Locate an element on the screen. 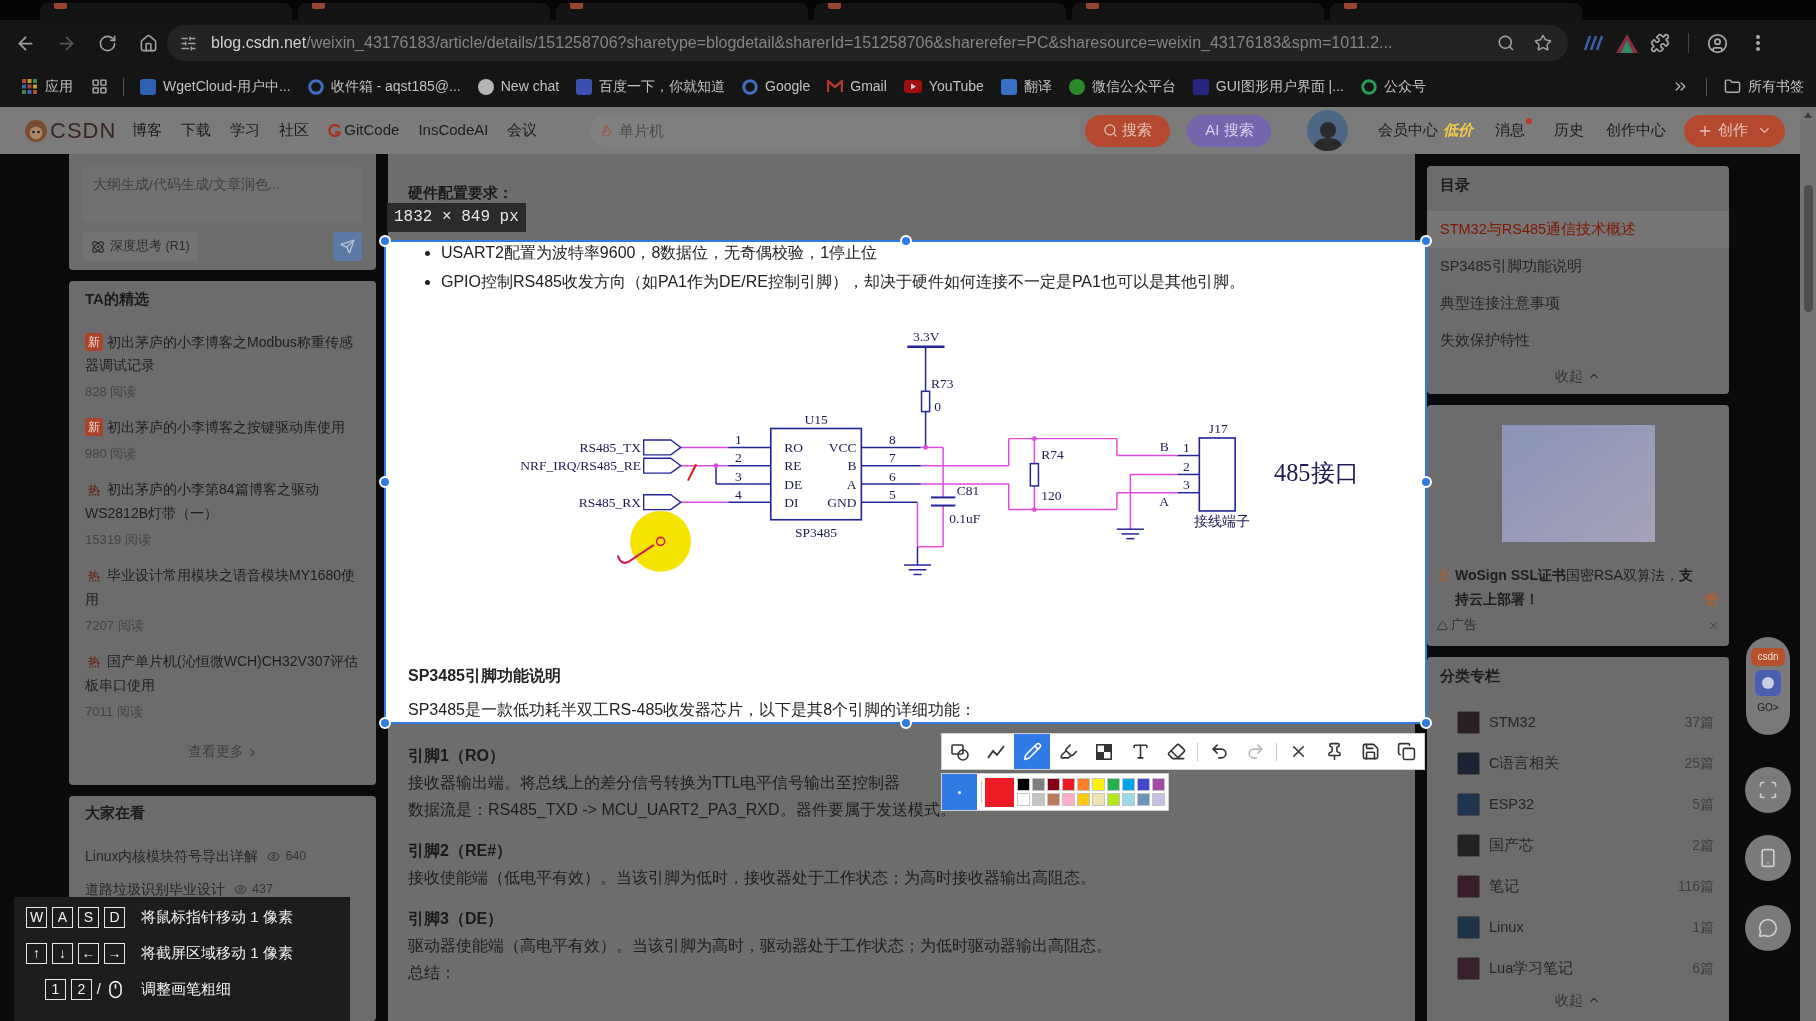  nav-link: 会议 is located at coordinates (522, 130).